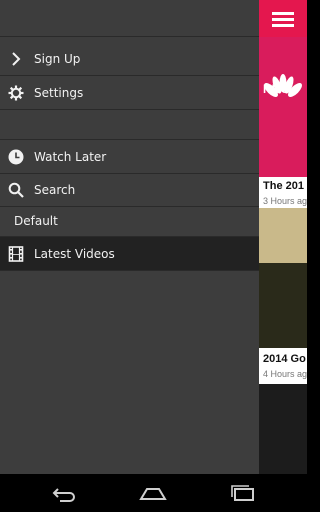  What do you see at coordinates (283, 107) in the screenshot?
I see `video-thumbnail: NBC` at bounding box center [283, 107].